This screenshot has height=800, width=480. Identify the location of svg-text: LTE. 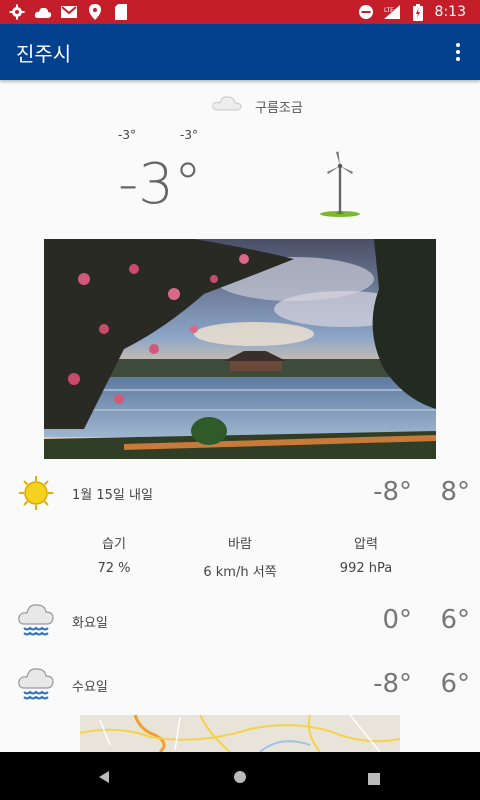
(389, 10).